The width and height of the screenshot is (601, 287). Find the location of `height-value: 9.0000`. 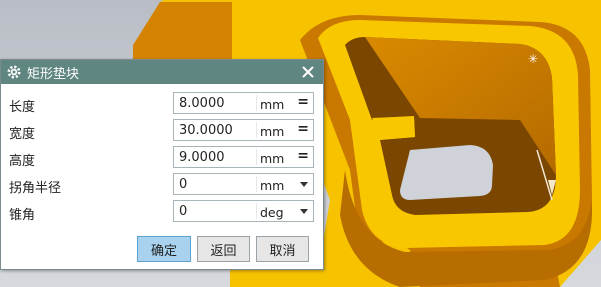

height-value: 9.0000 is located at coordinates (202, 157).